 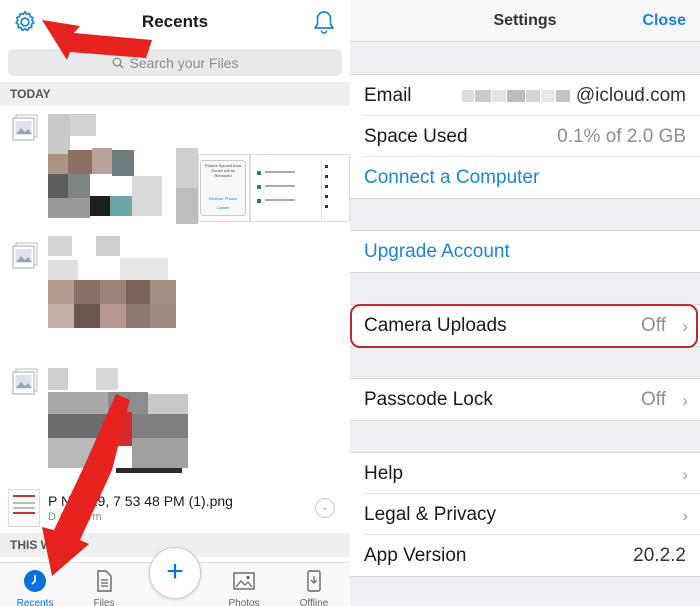 I want to click on tab-label: Photos, so click(x=244, y=602).